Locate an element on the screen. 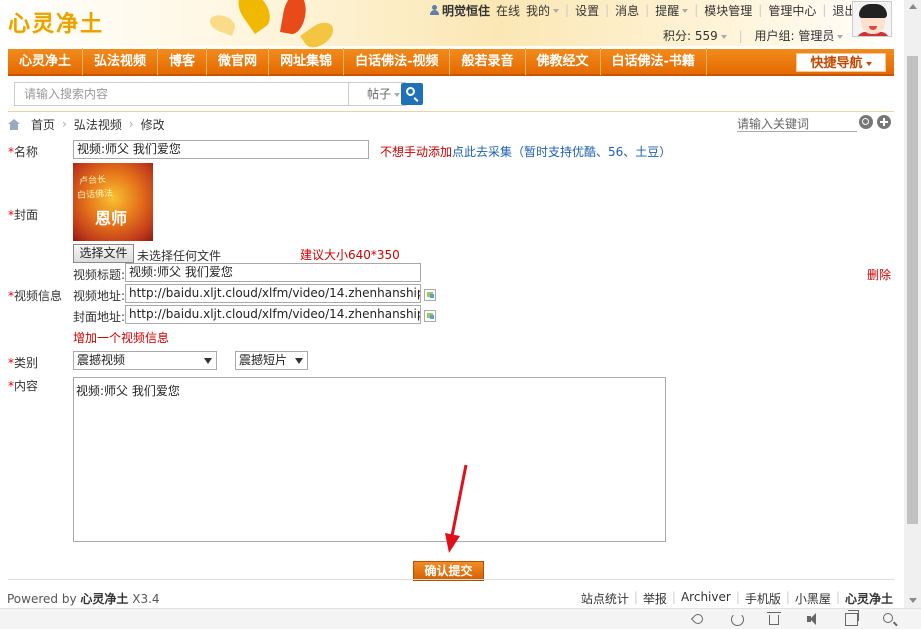 This screenshot has width=921, height=629. trash-icon is located at coordinates (774, 618).